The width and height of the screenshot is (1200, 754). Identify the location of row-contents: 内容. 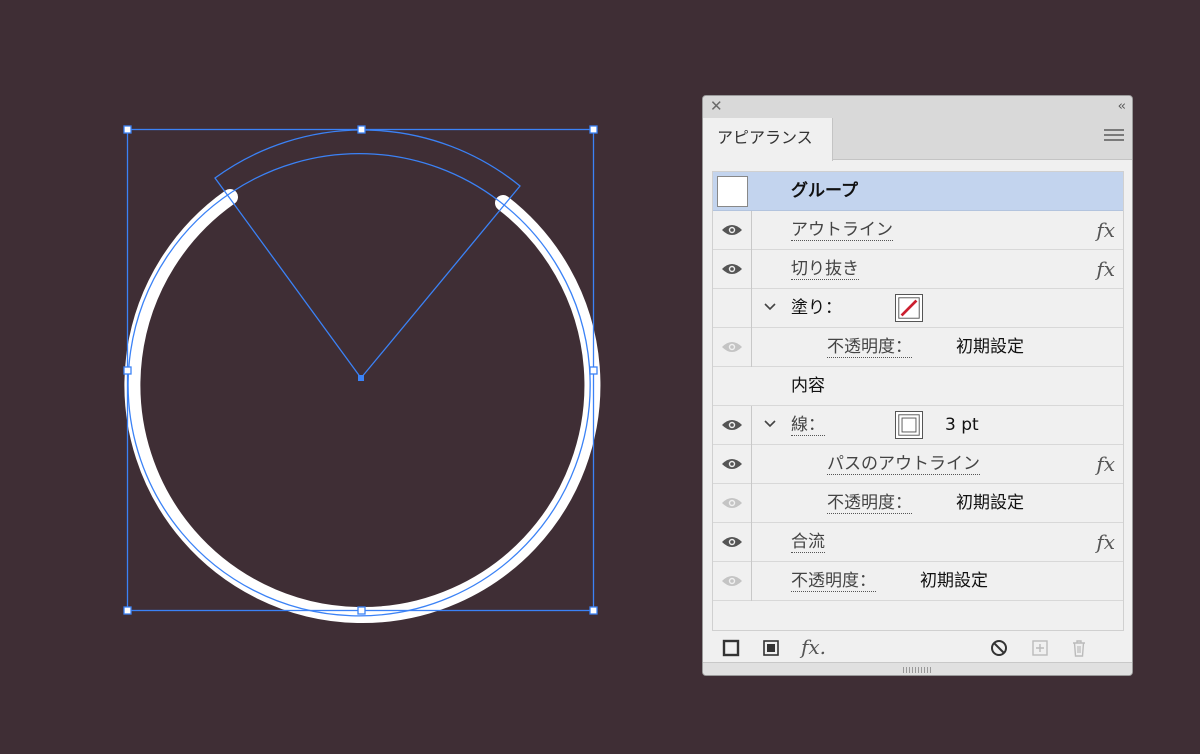
(918, 386).